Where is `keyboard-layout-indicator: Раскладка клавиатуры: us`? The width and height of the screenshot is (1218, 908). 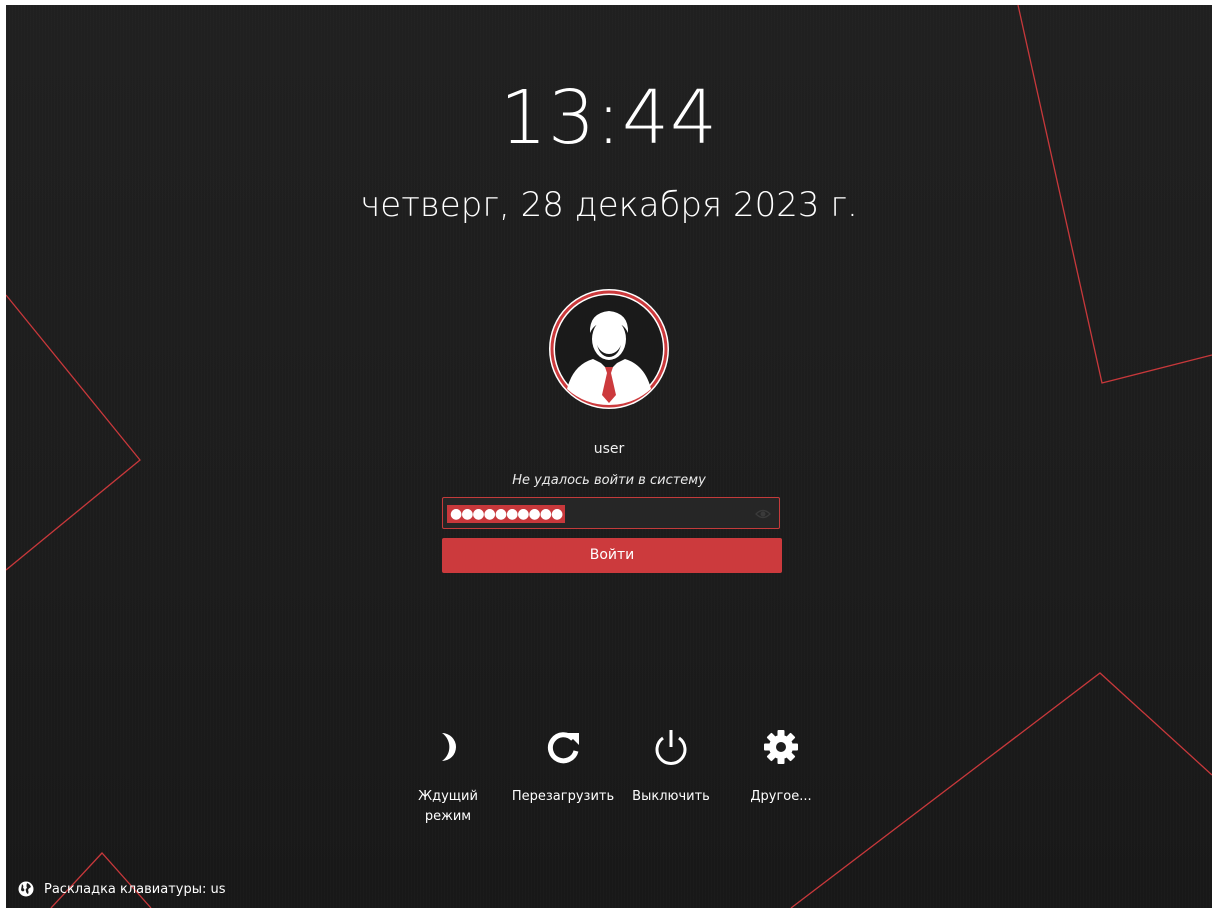 keyboard-layout-indicator: Раскладка клавиатуры: us is located at coordinates (122, 889).